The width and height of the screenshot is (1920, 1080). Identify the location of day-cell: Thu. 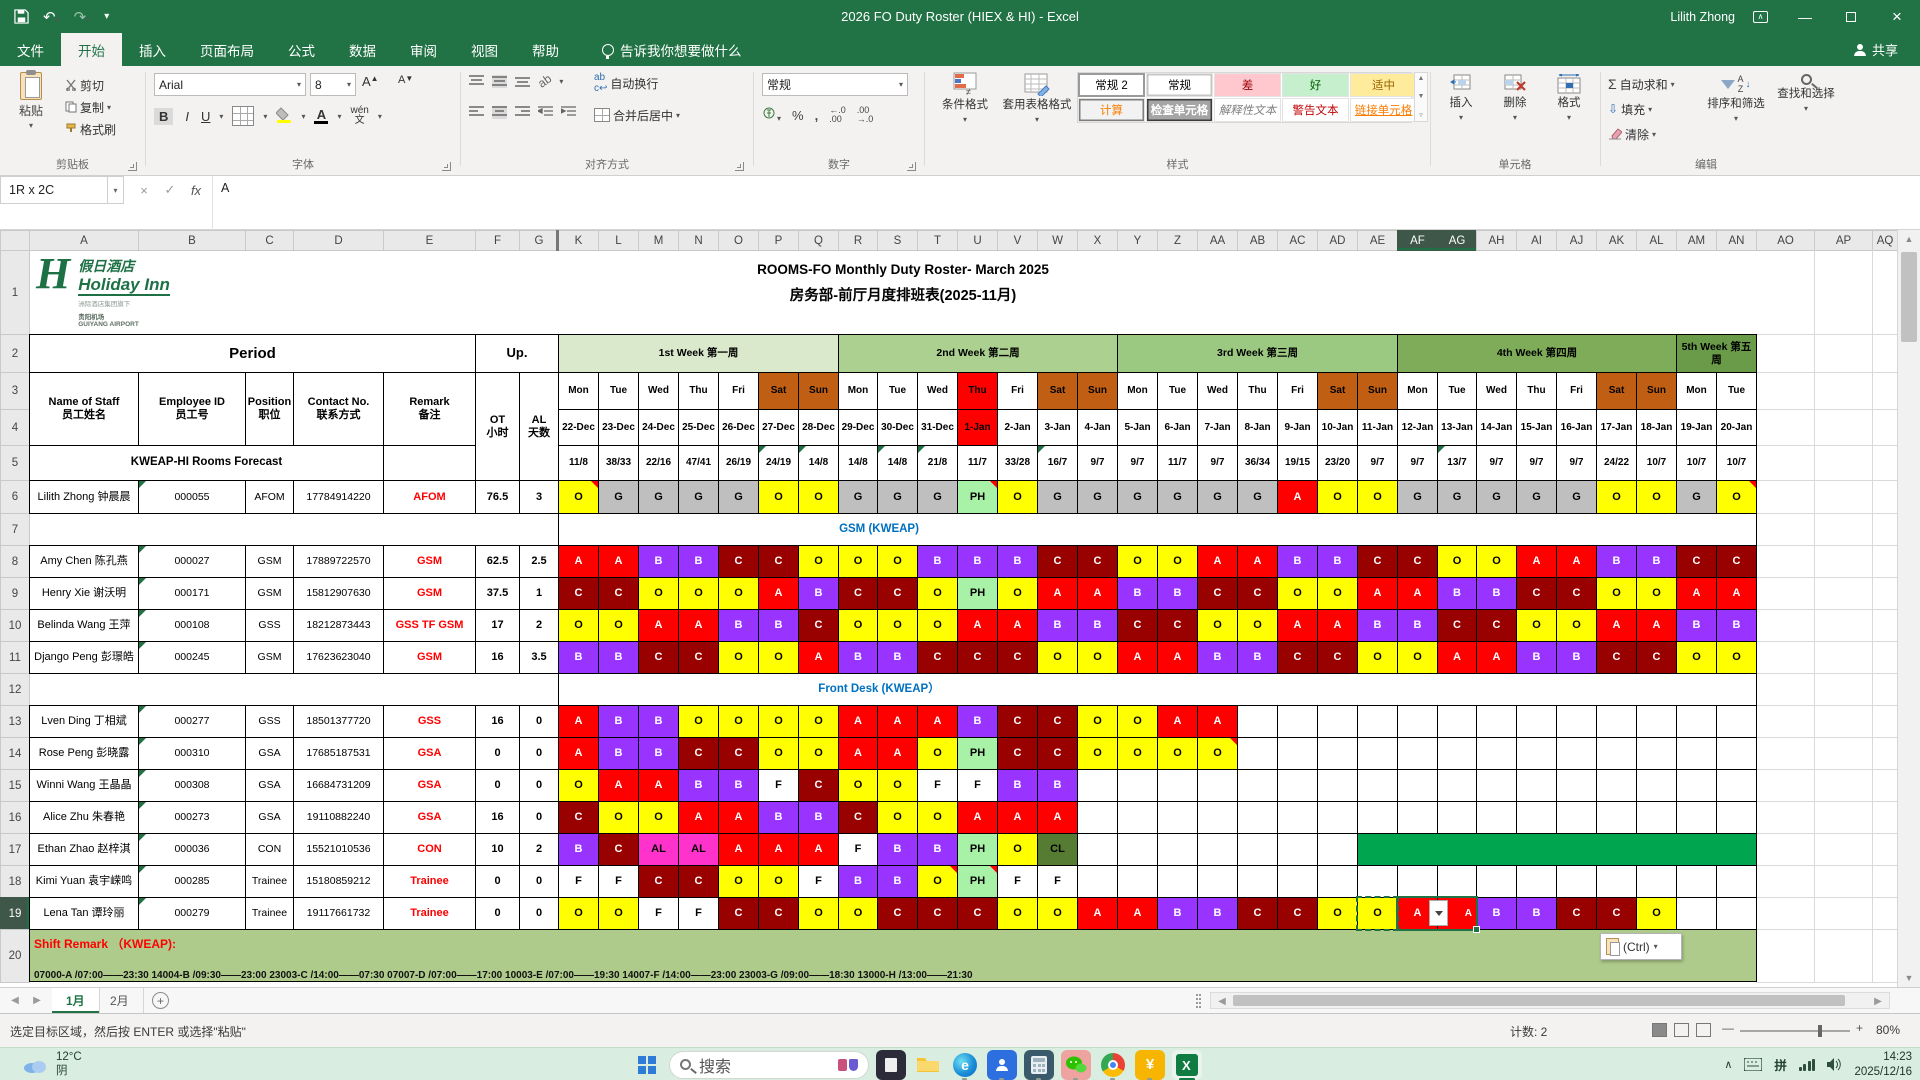
(1536, 391).